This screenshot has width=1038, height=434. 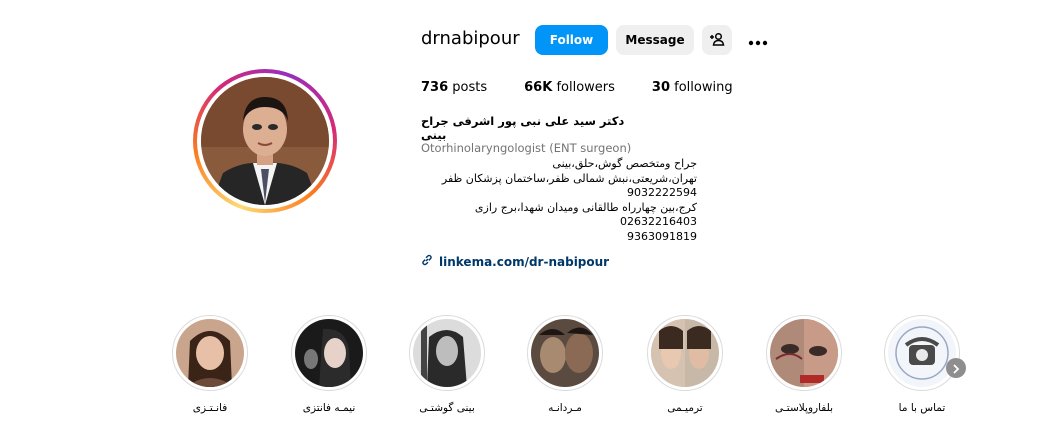 I want to click on followers-count: 66K, so click(x=538, y=87).